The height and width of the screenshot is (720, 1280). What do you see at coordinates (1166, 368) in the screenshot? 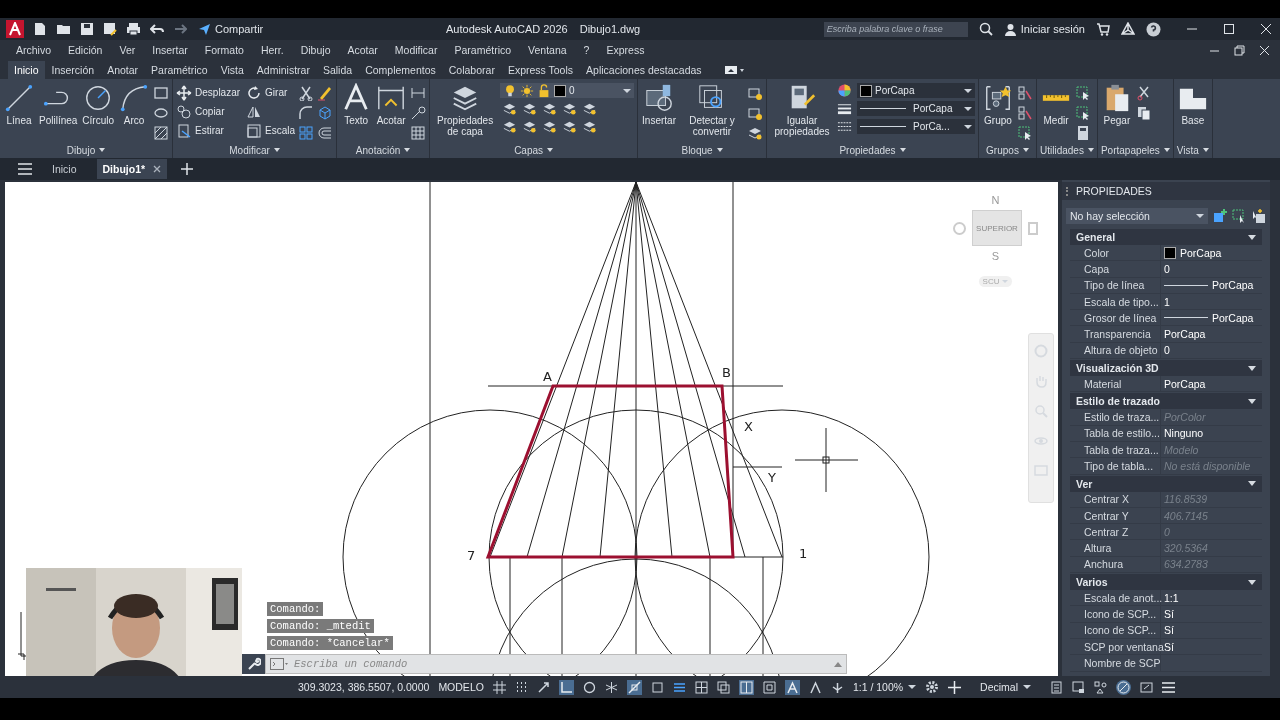
I see `section-header: Visualización 3D` at bounding box center [1166, 368].